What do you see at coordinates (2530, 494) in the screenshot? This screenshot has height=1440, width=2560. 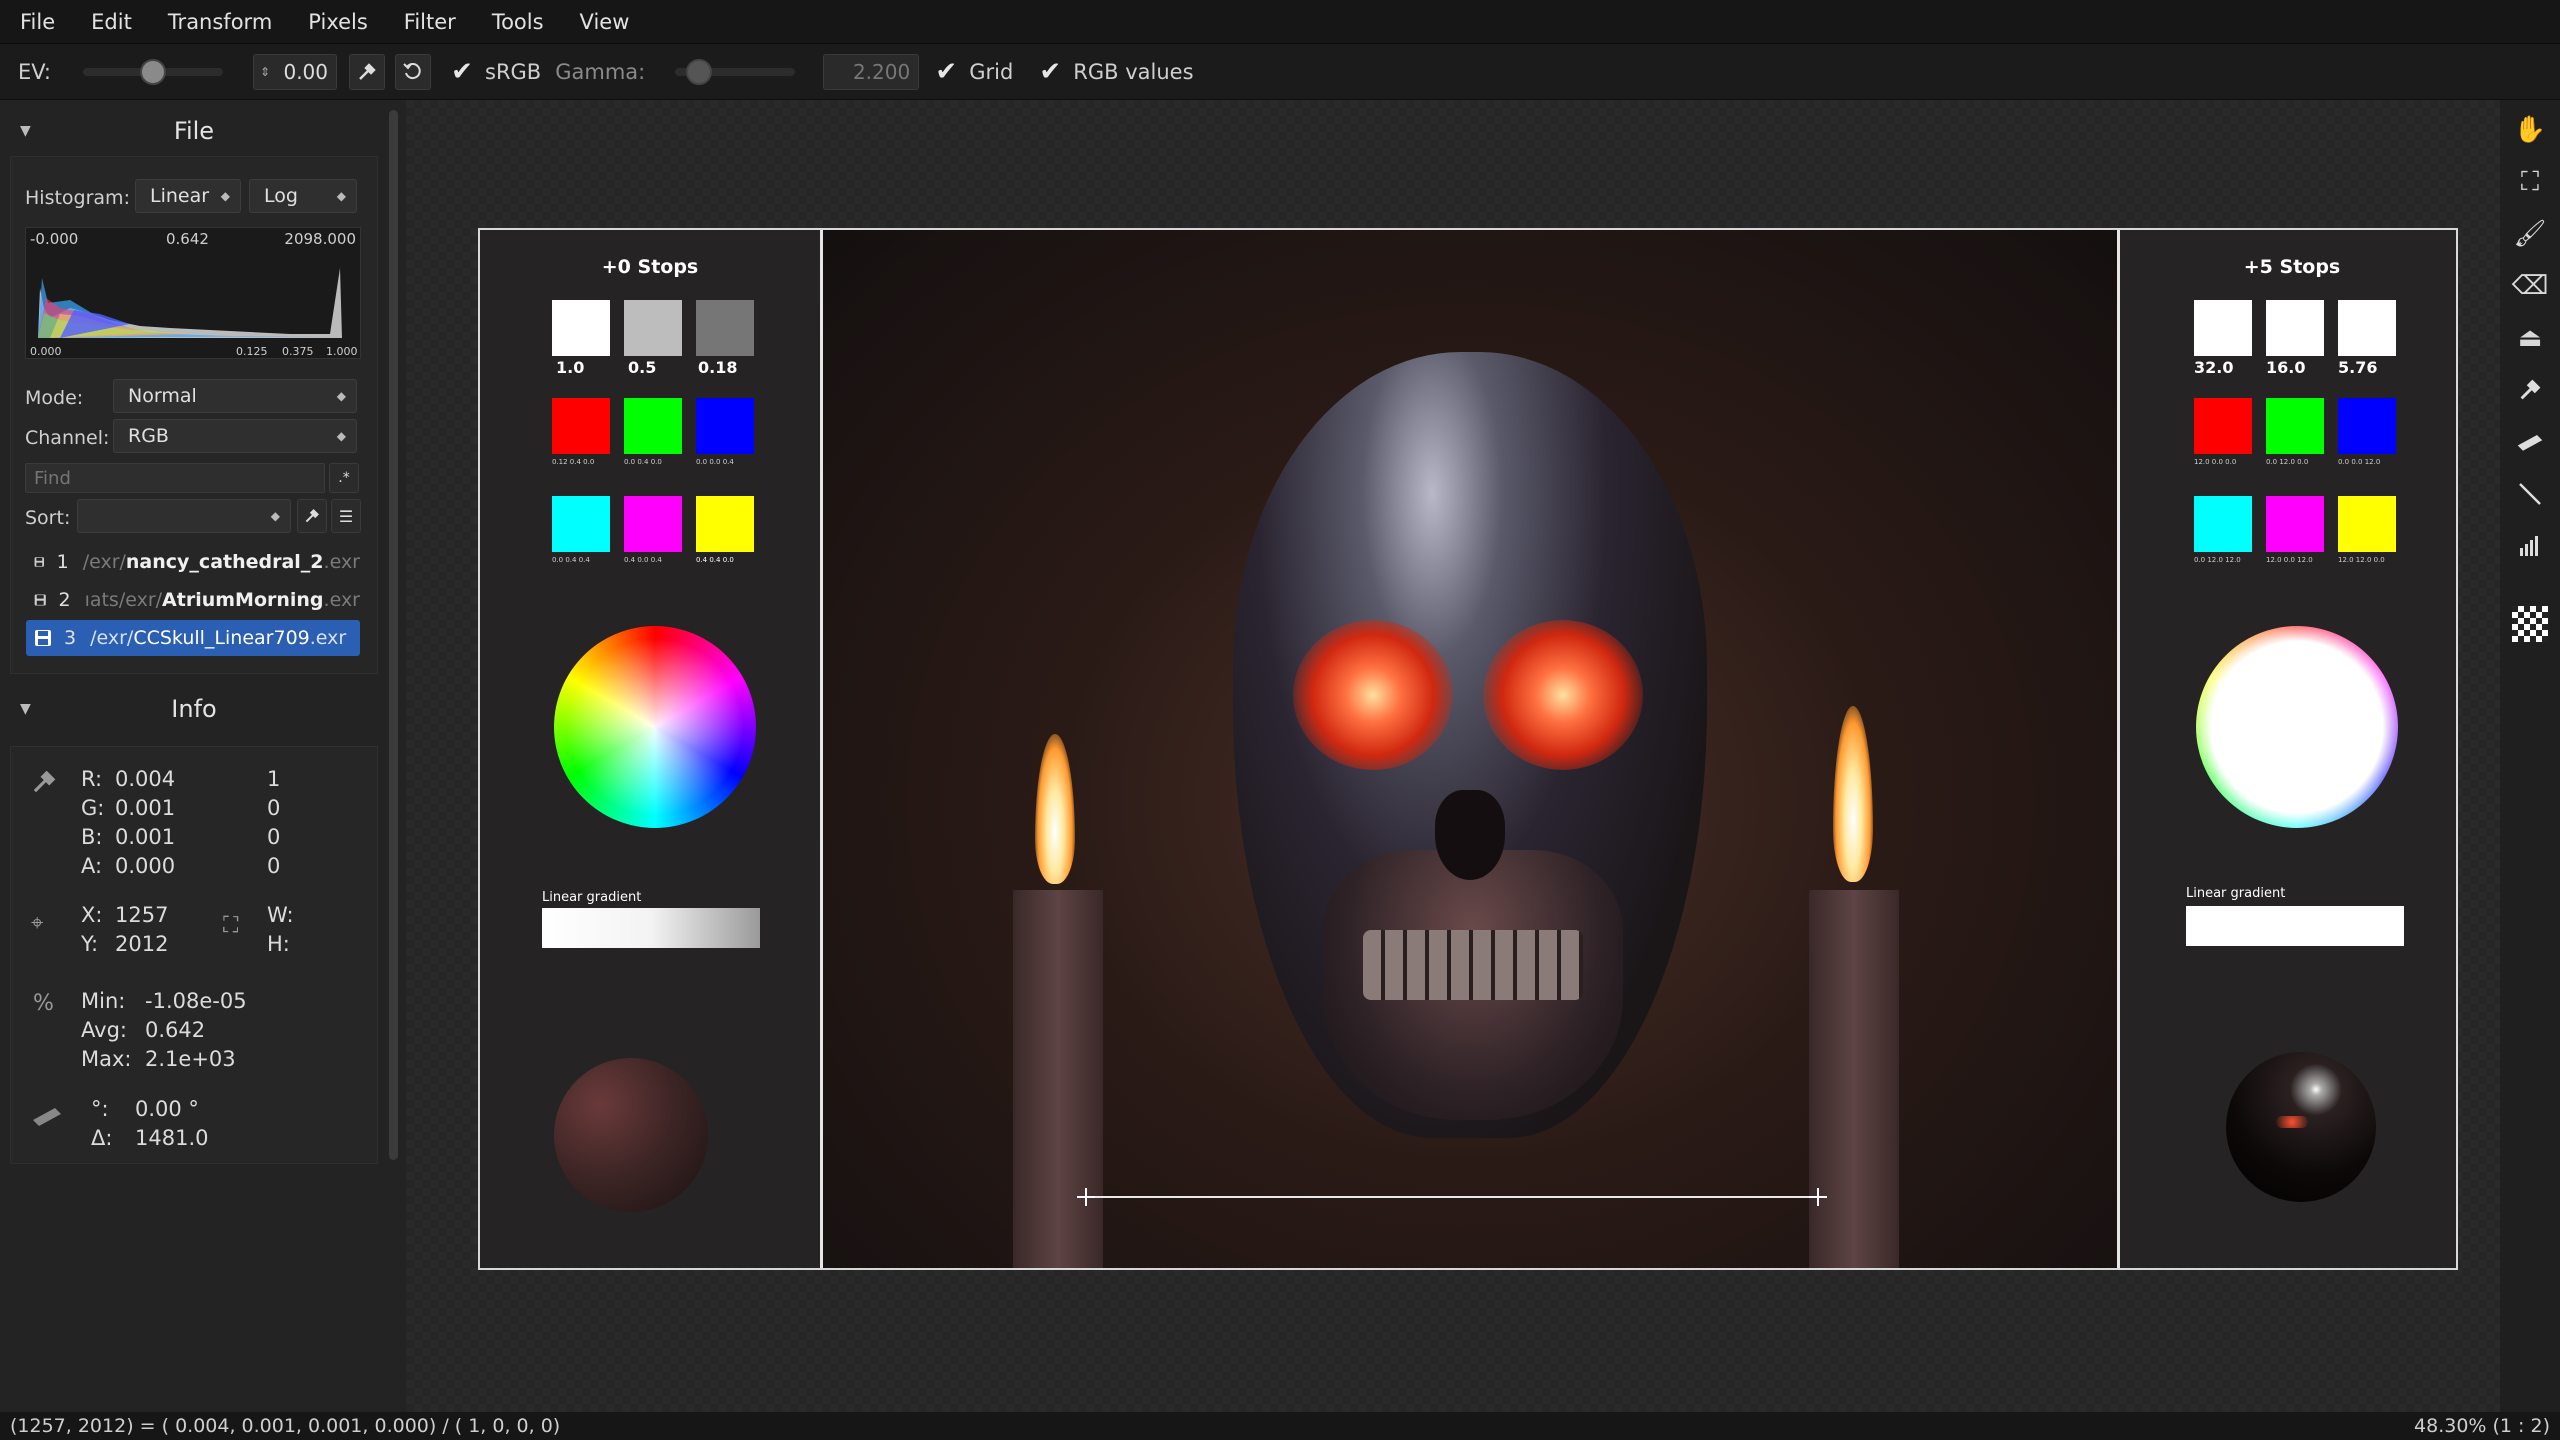 I see `line-tool-button` at bounding box center [2530, 494].